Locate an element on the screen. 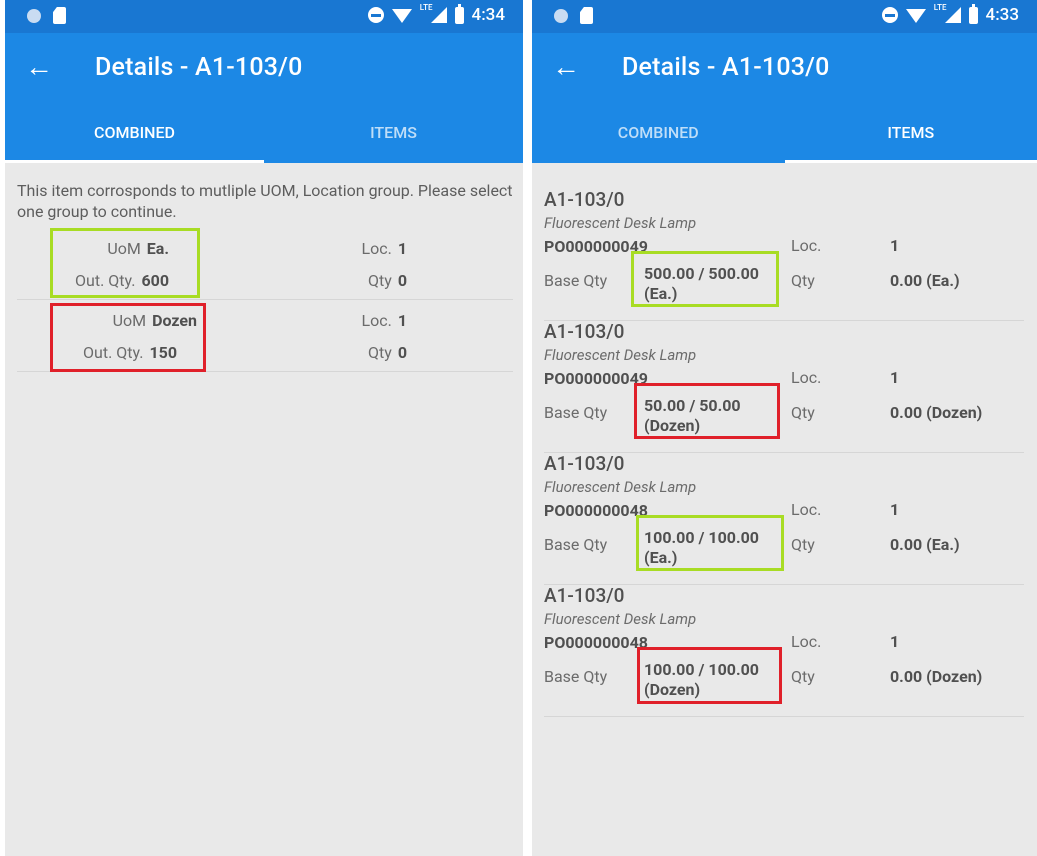 The height and width of the screenshot is (856, 1037). status-bar: LTE 4:34 is located at coordinates (264, 16).